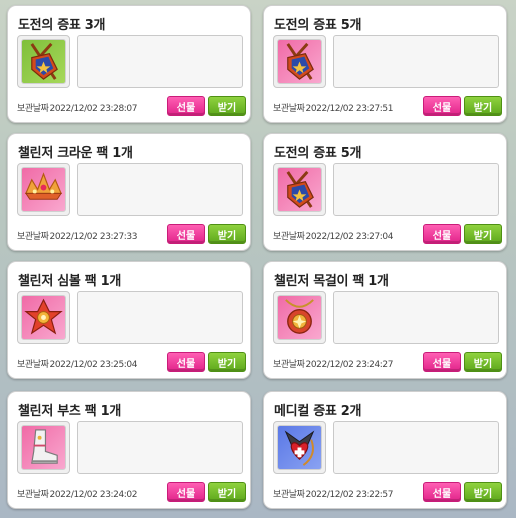  I want to click on storage-date-value: 2022/12/02 23:27:33, so click(93, 237).